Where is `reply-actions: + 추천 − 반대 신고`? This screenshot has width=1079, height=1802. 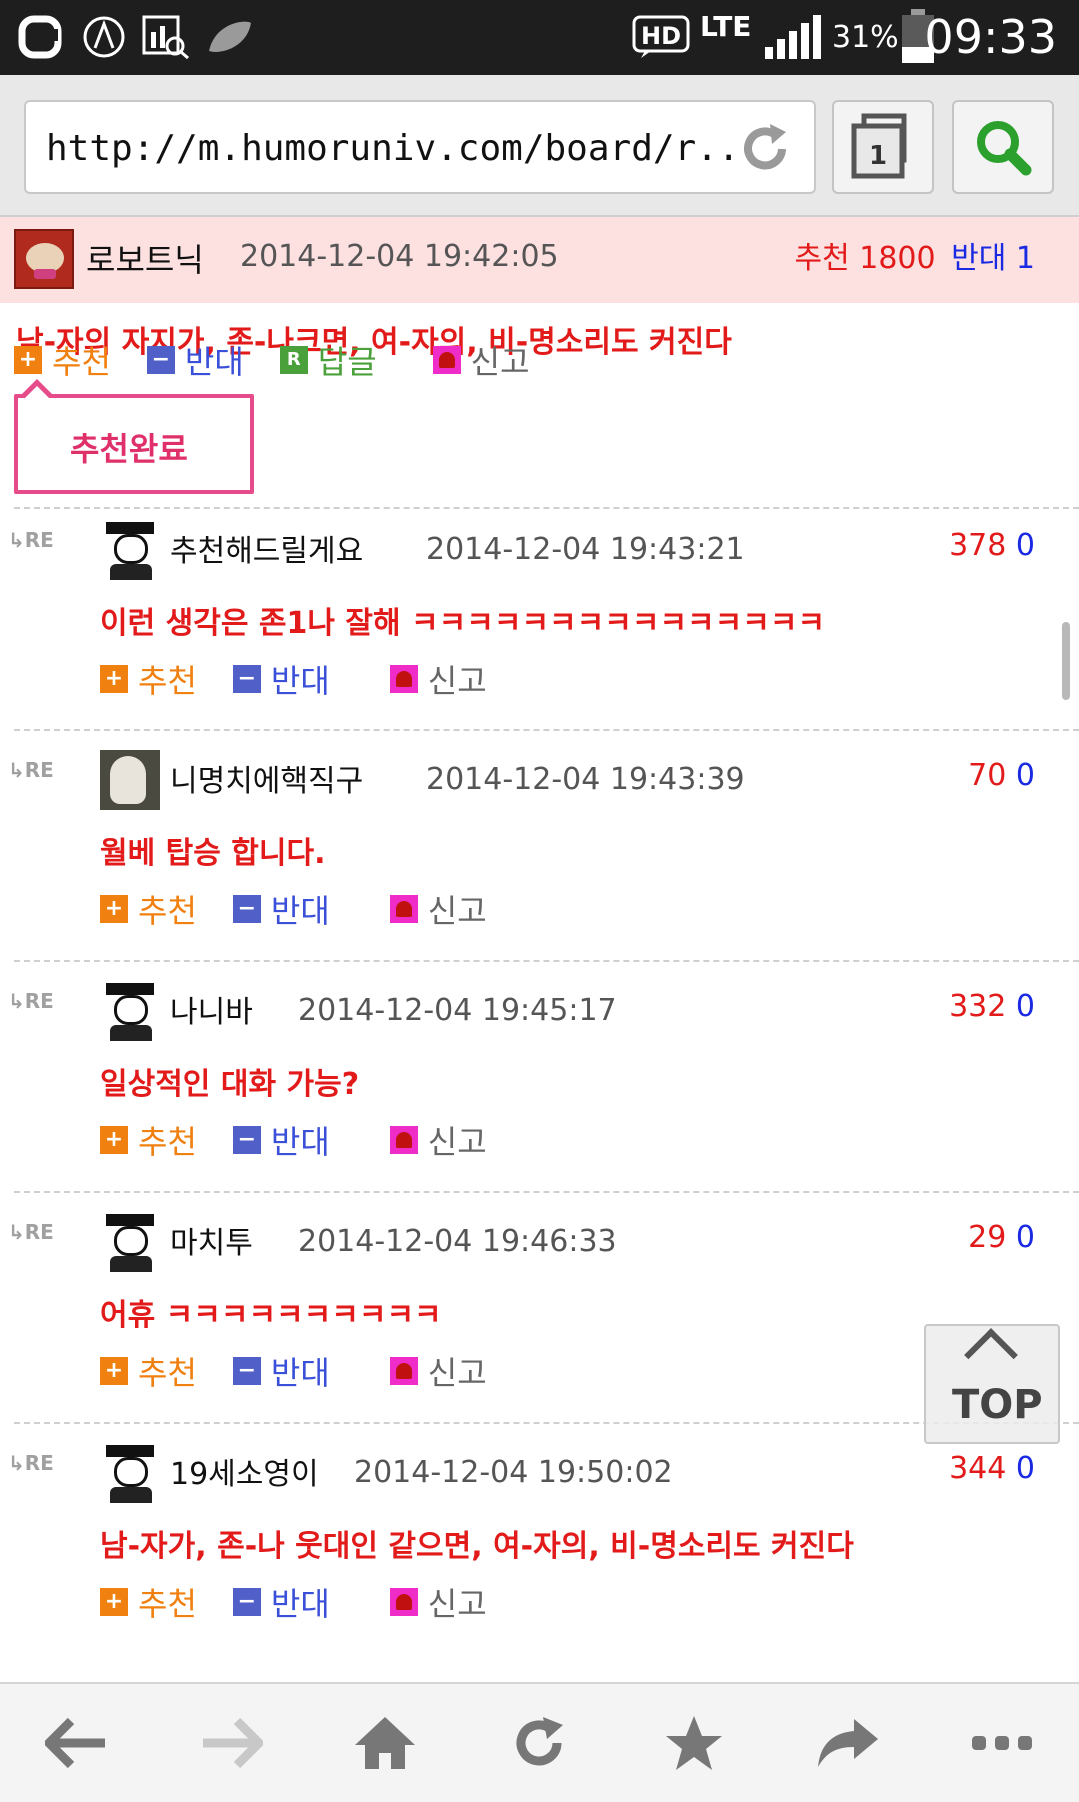
reply-actions: + 추천 − 반대 신고 is located at coordinates (311, 1602).